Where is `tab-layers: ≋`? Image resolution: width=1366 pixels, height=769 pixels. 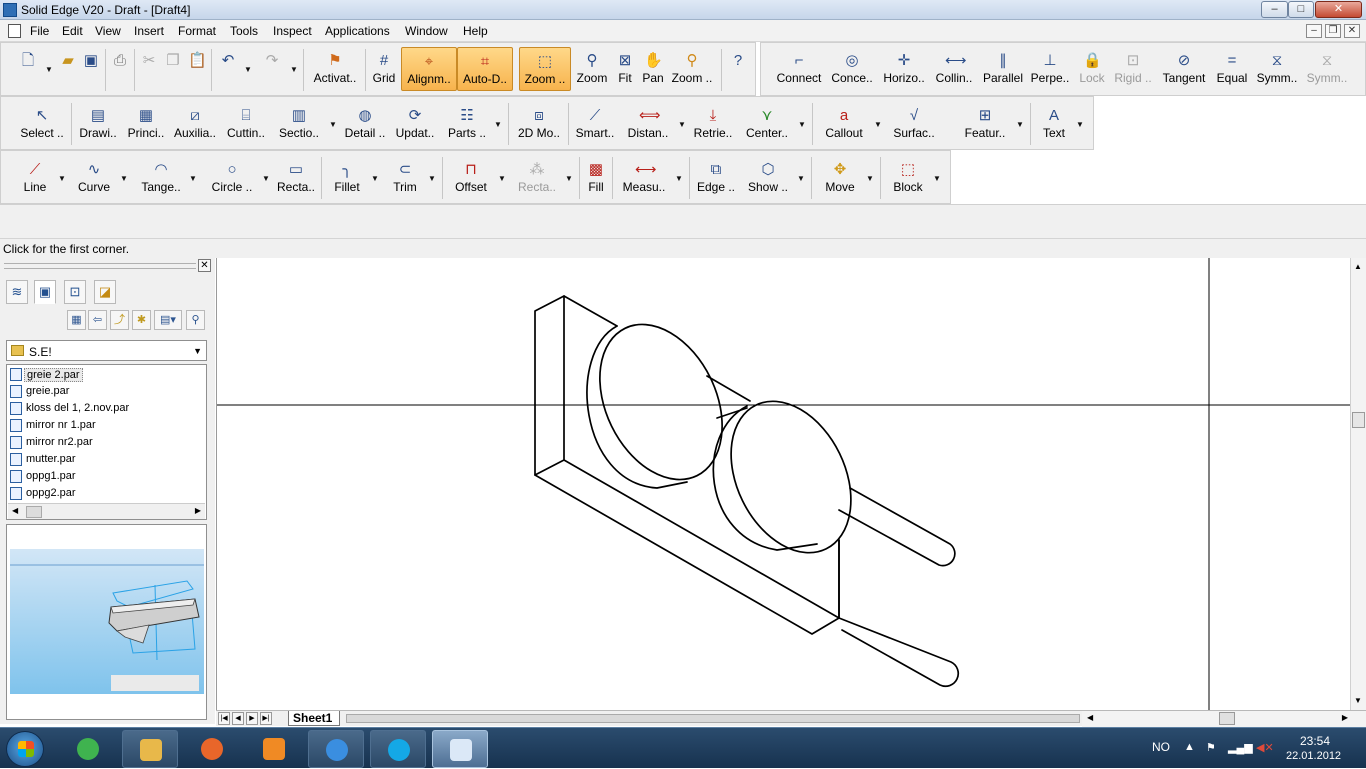 tab-layers: ≋ is located at coordinates (17, 292).